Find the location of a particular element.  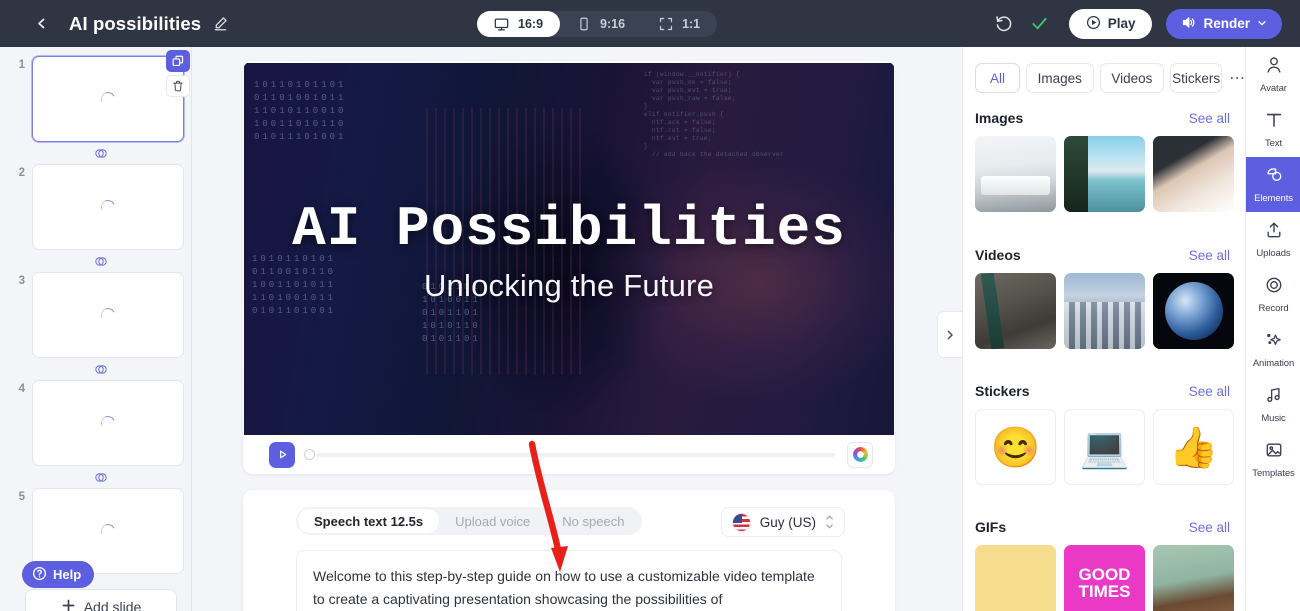

ratio-16-9-button: 16:9 is located at coordinates (519, 24).